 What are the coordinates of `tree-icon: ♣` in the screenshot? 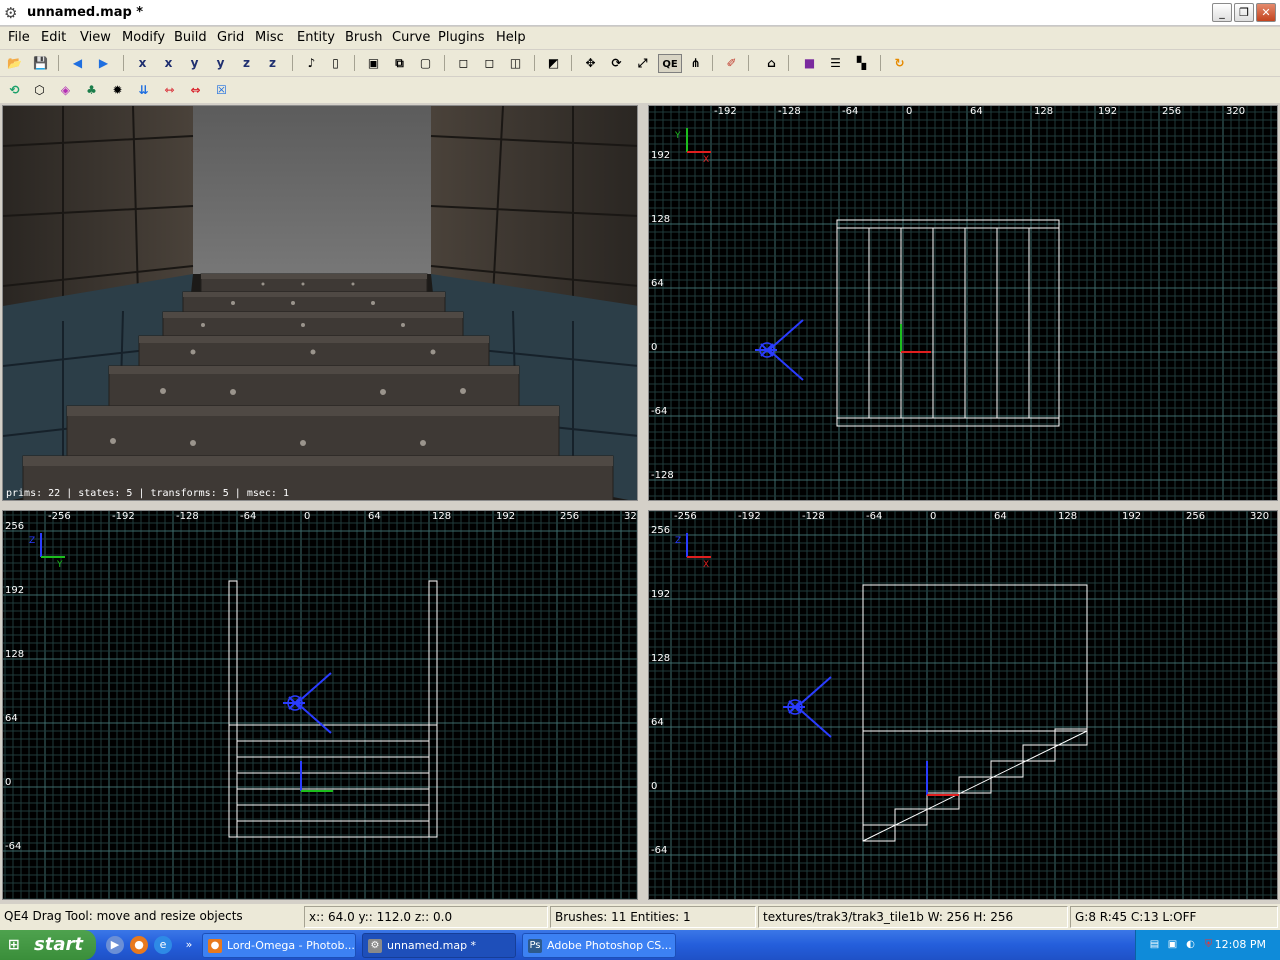 It's located at (91, 90).